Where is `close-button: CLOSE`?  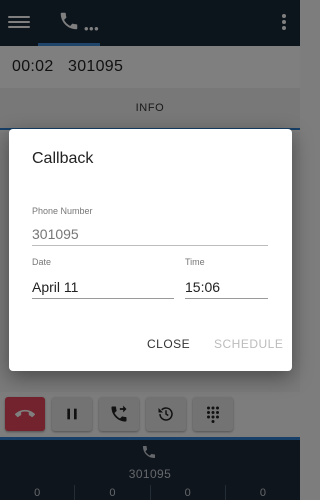
close-button: CLOSE is located at coordinates (168, 344).